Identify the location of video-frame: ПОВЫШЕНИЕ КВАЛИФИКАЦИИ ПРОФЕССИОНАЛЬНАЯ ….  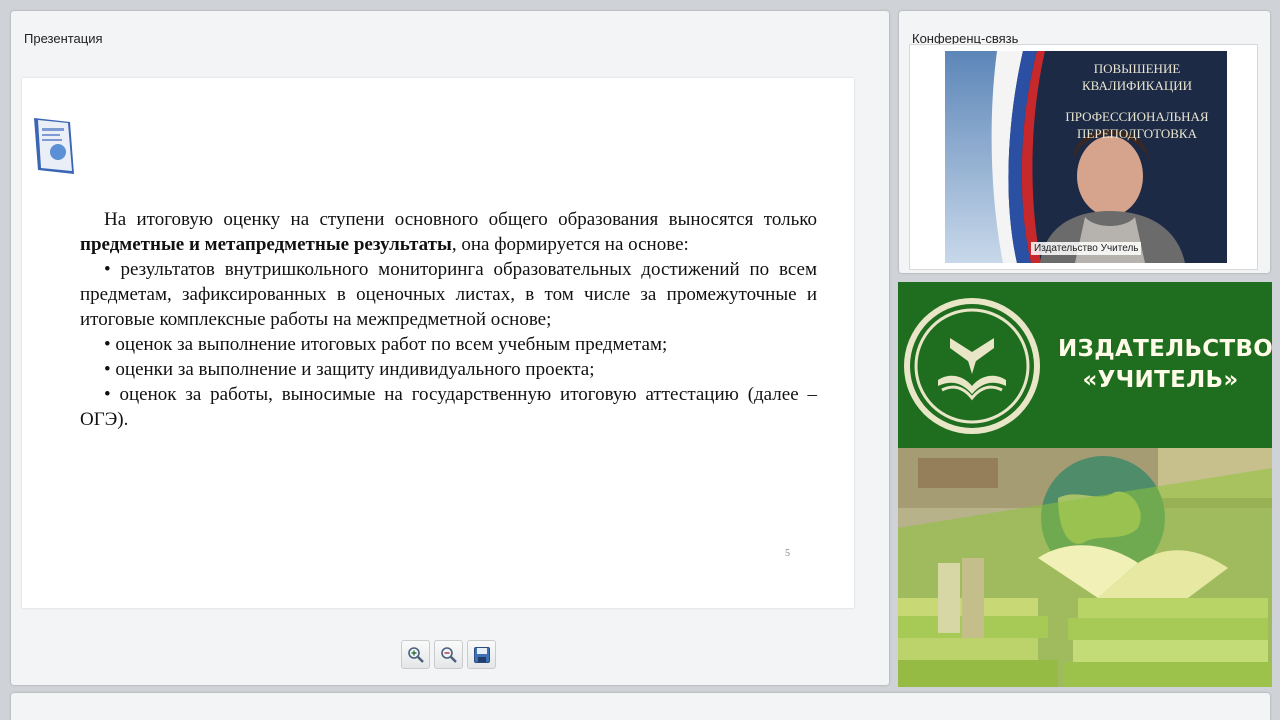
(1083, 157).